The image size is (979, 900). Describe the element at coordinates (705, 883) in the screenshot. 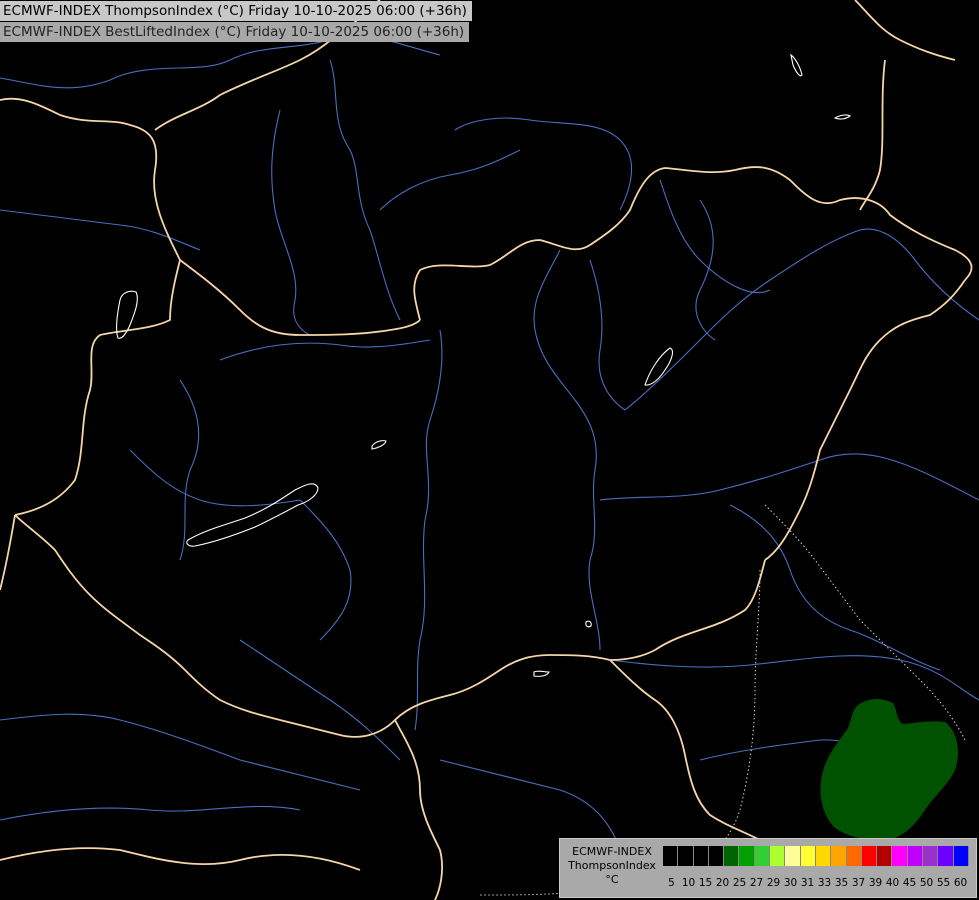

I see `legend-tick-label: 15` at that location.